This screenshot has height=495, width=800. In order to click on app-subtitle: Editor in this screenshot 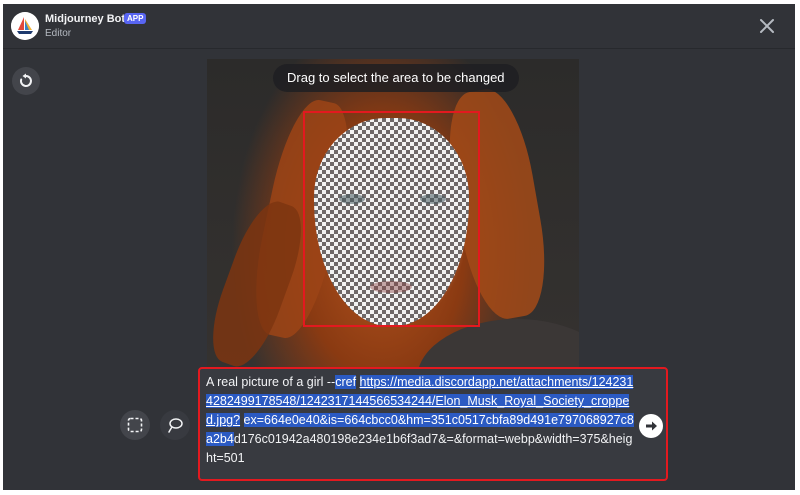, I will do `click(58, 33)`.